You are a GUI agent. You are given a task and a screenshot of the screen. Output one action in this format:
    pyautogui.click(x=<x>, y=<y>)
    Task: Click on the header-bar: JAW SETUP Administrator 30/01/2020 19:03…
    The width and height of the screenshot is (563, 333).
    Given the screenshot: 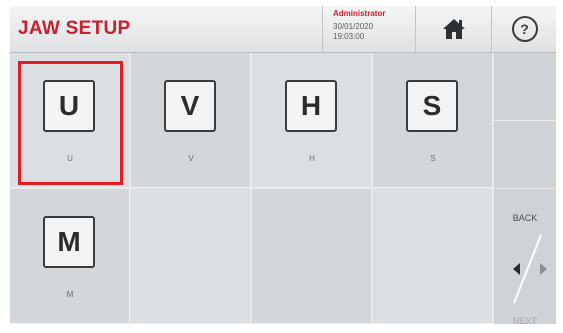 What is the action you would take?
    pyautogui.click(x=283, y=29)
    